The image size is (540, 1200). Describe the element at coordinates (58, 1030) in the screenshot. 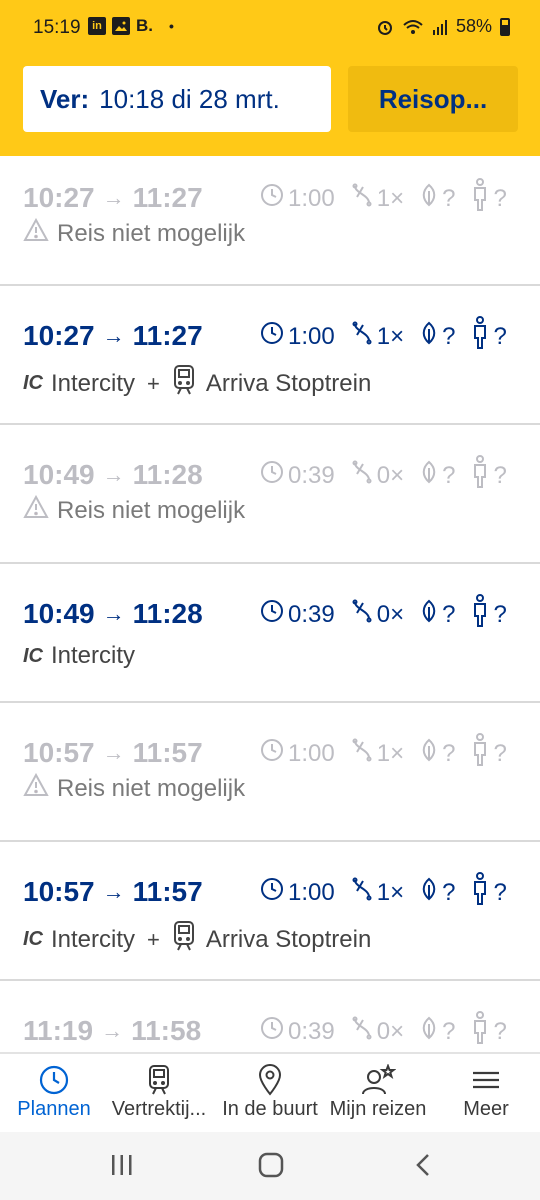

I see `departure-time: 11:19` at that location.